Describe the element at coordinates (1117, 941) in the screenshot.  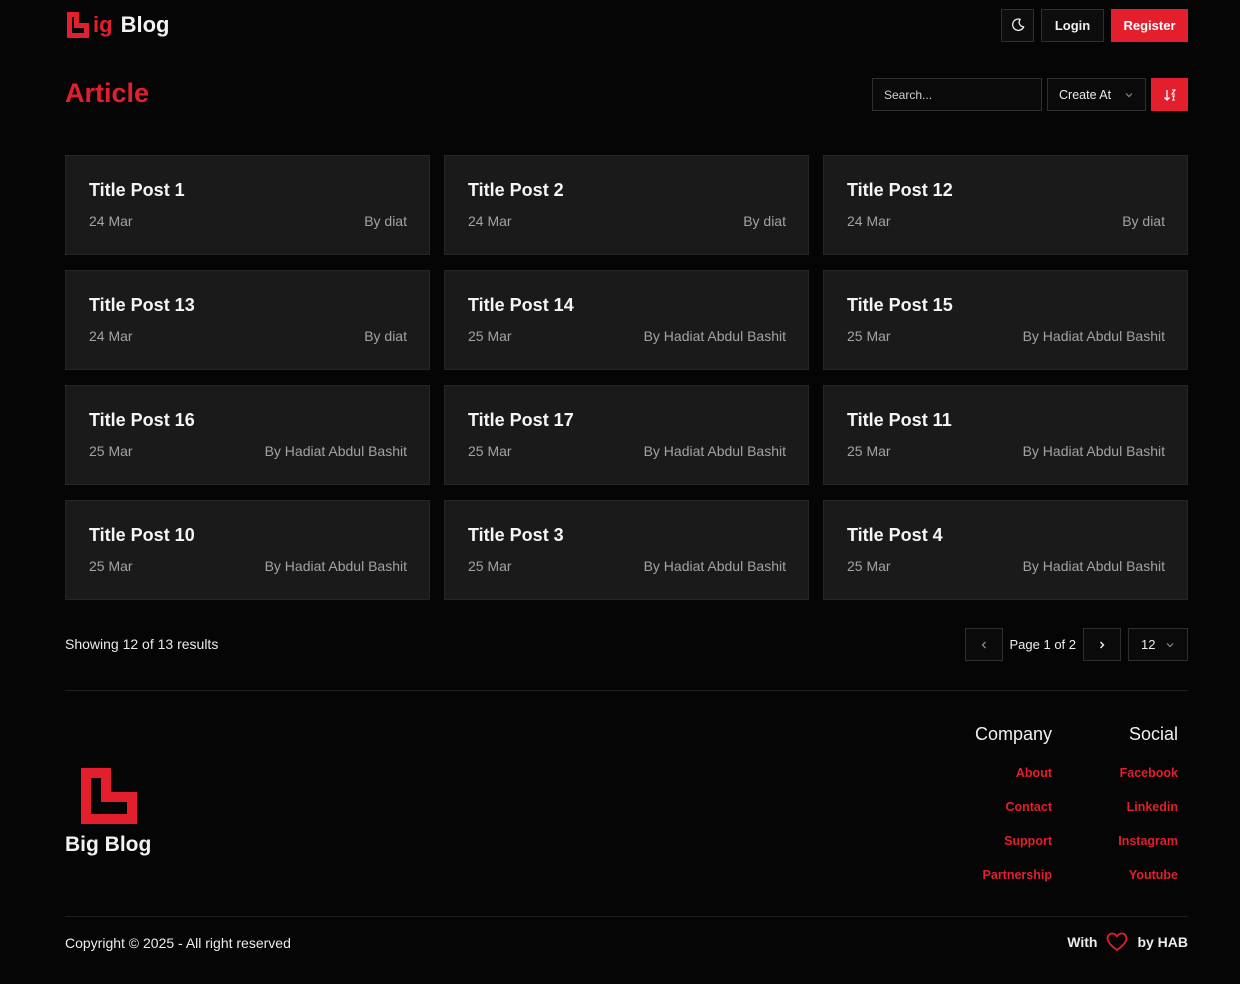
I see `heart-icon` at that location.